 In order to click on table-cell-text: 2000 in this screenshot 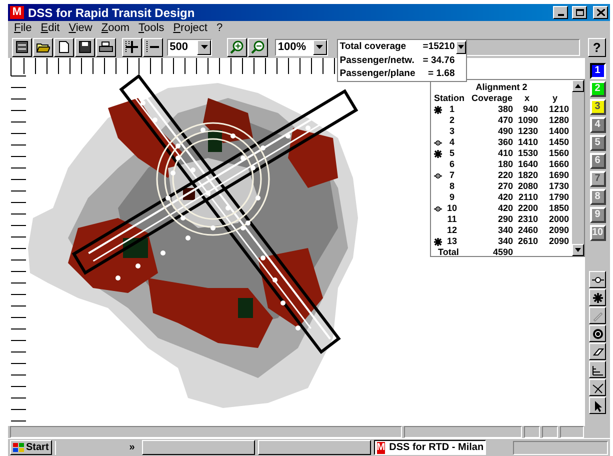, I will do `click(558, 219)`.